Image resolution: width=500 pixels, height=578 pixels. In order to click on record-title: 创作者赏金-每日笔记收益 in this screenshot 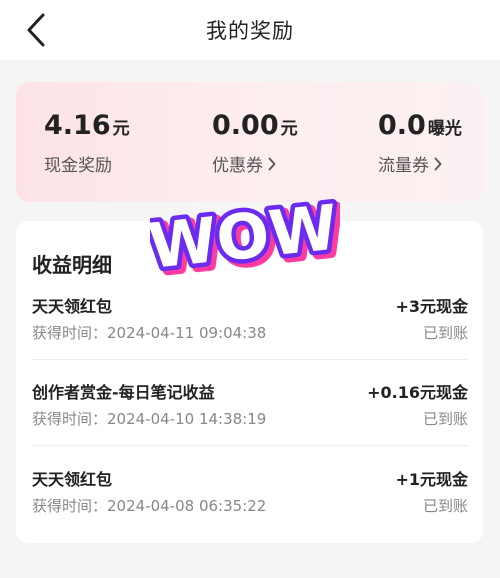, I will do `click(123, 392)`.